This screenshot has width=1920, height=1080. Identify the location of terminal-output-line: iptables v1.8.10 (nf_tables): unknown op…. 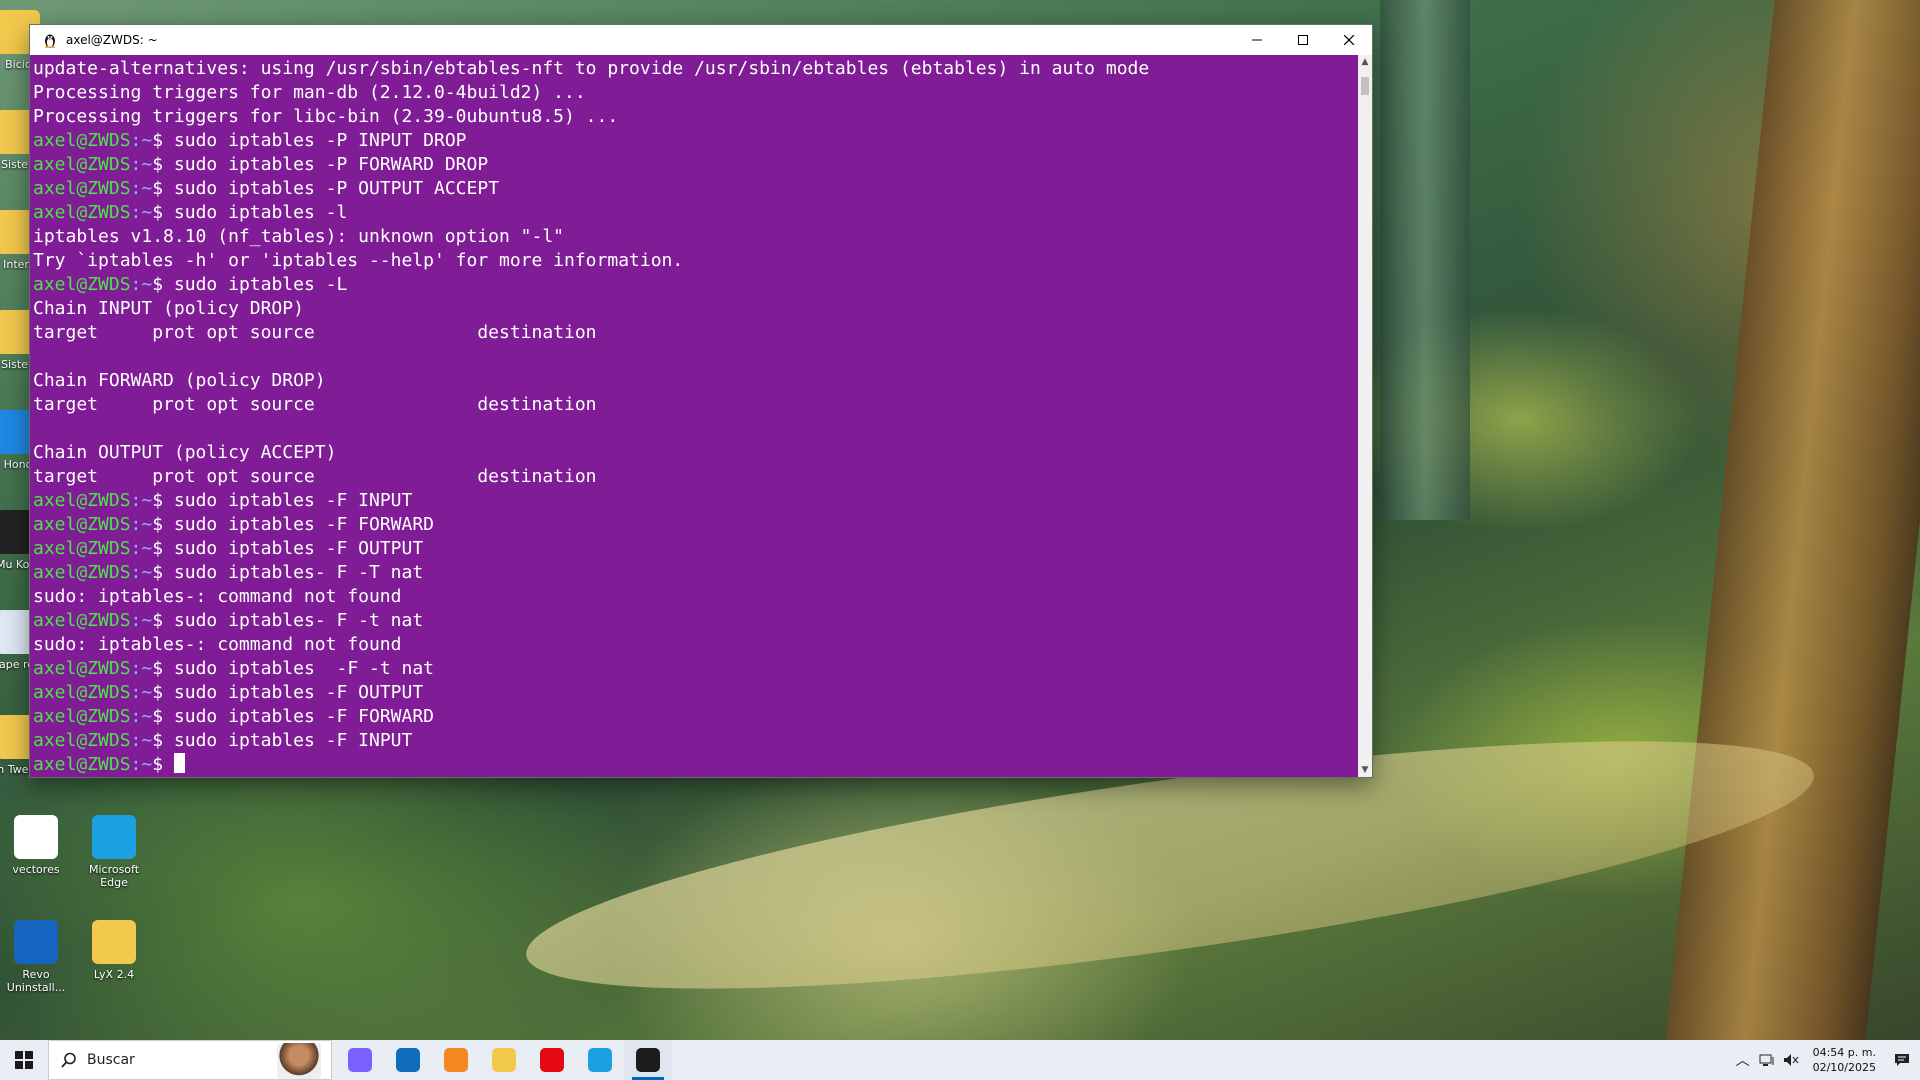
(299, 236).